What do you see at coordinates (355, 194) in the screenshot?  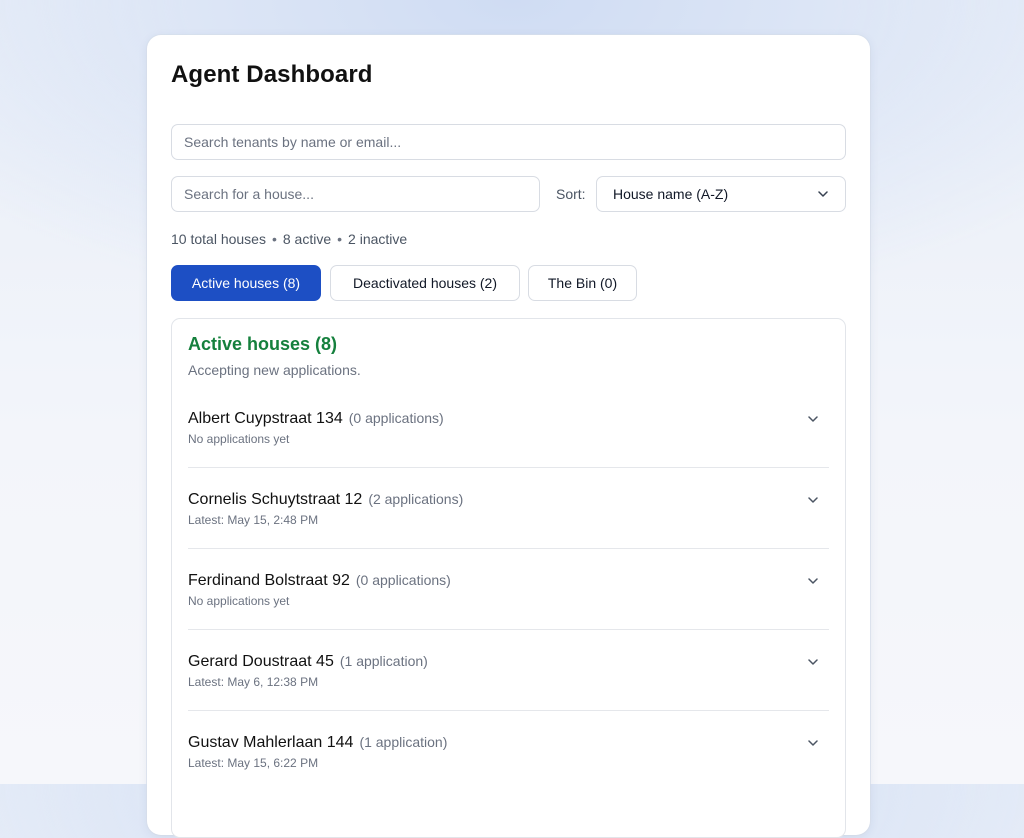 I see `house-search-input` at bounding box center [355, 194].